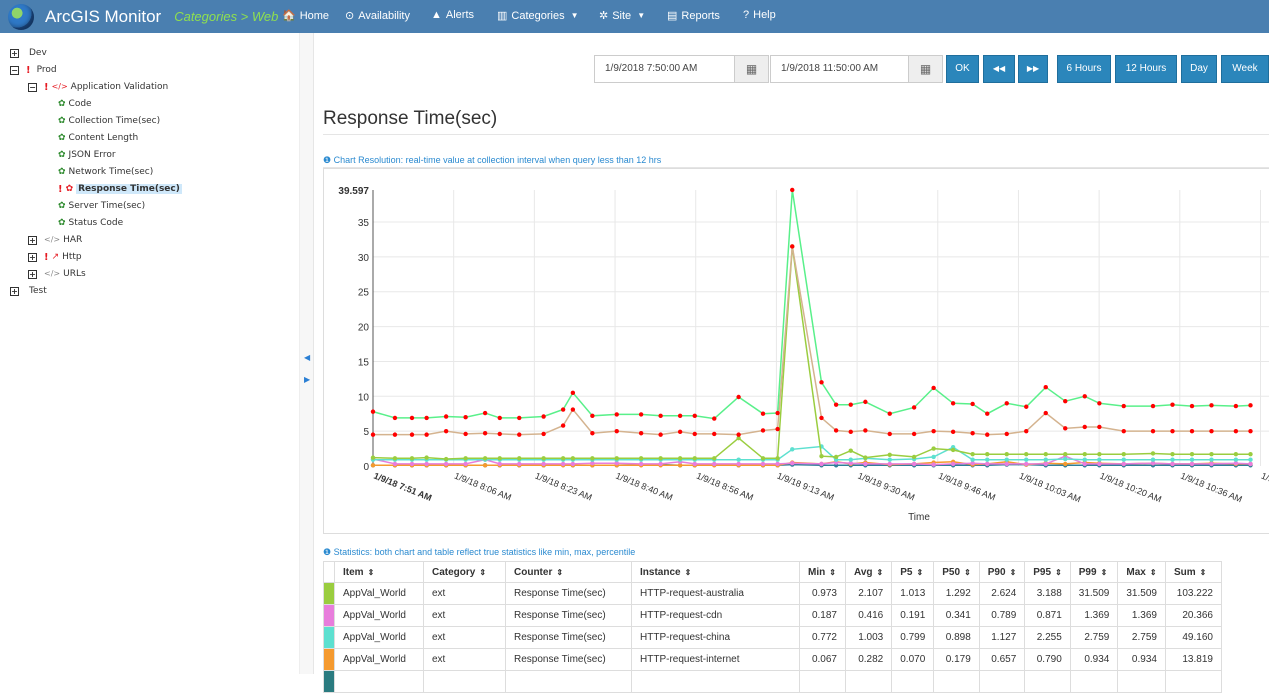 The image size is (1269, 693). I want to click on cell-min: 0.187, so click(822, 615).